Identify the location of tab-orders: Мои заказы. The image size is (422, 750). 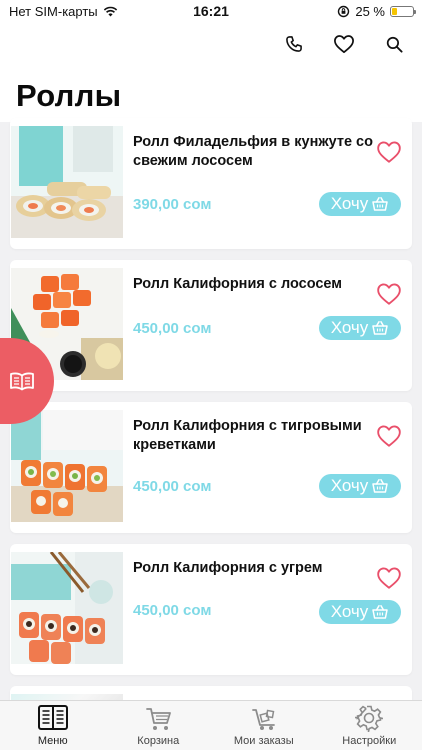
(264, 725).